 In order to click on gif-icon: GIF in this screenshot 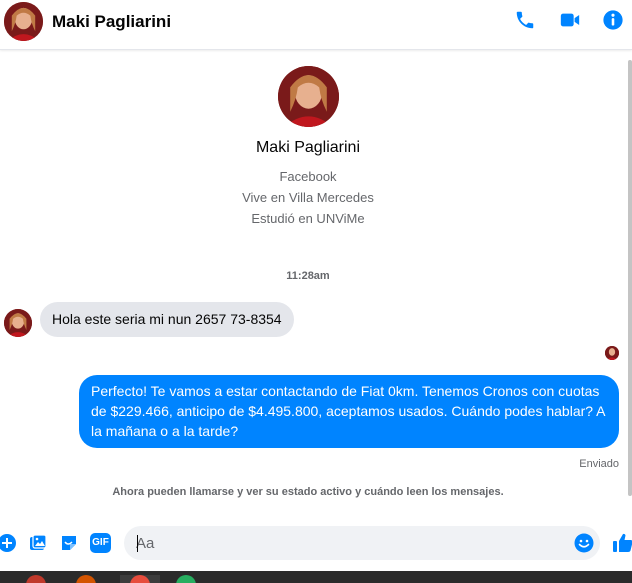, I will do `click(100, 543)`.